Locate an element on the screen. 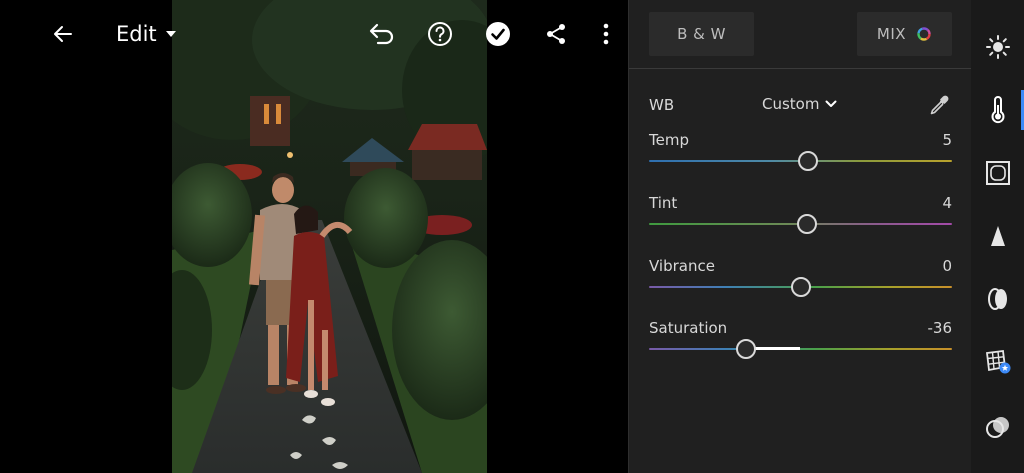  wb-eyedropper-button is located at coordinates (939, 105).